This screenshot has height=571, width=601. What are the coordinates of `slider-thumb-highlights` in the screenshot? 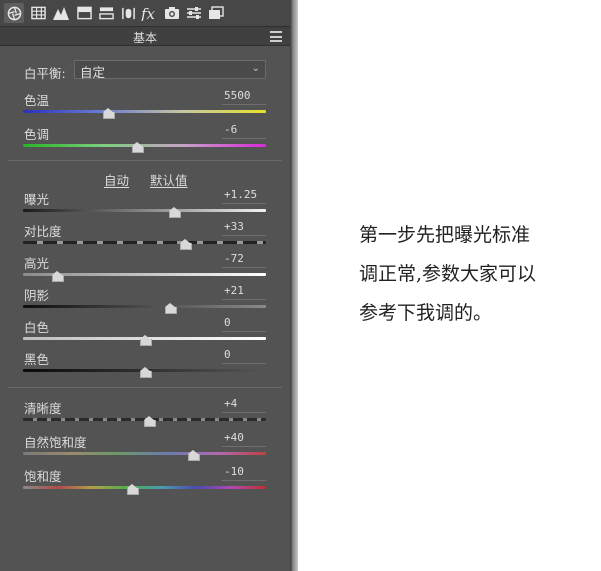 It's located at (58, 276).